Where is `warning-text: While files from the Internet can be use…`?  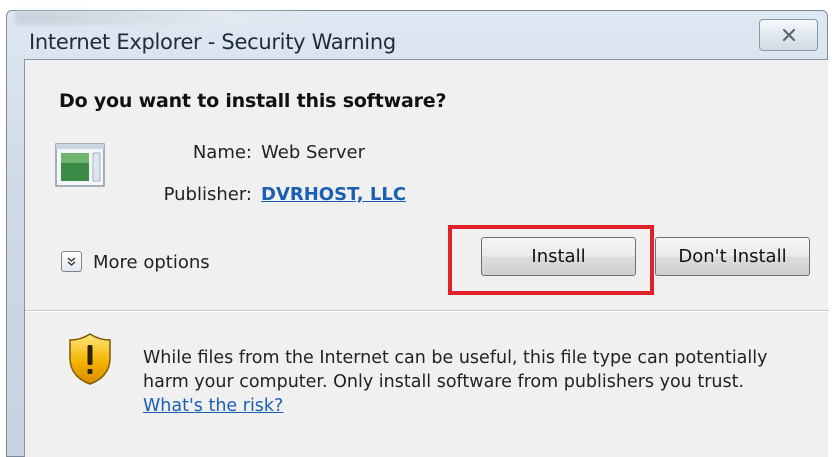 warning-text: While files from the Internet can be use… is located at coordinates (455, 370).